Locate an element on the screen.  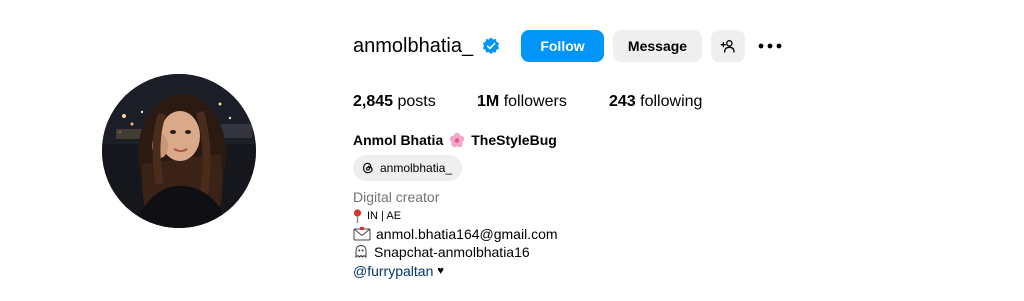
mention-link: @furrypaltan is located at coordinates (393, 271).